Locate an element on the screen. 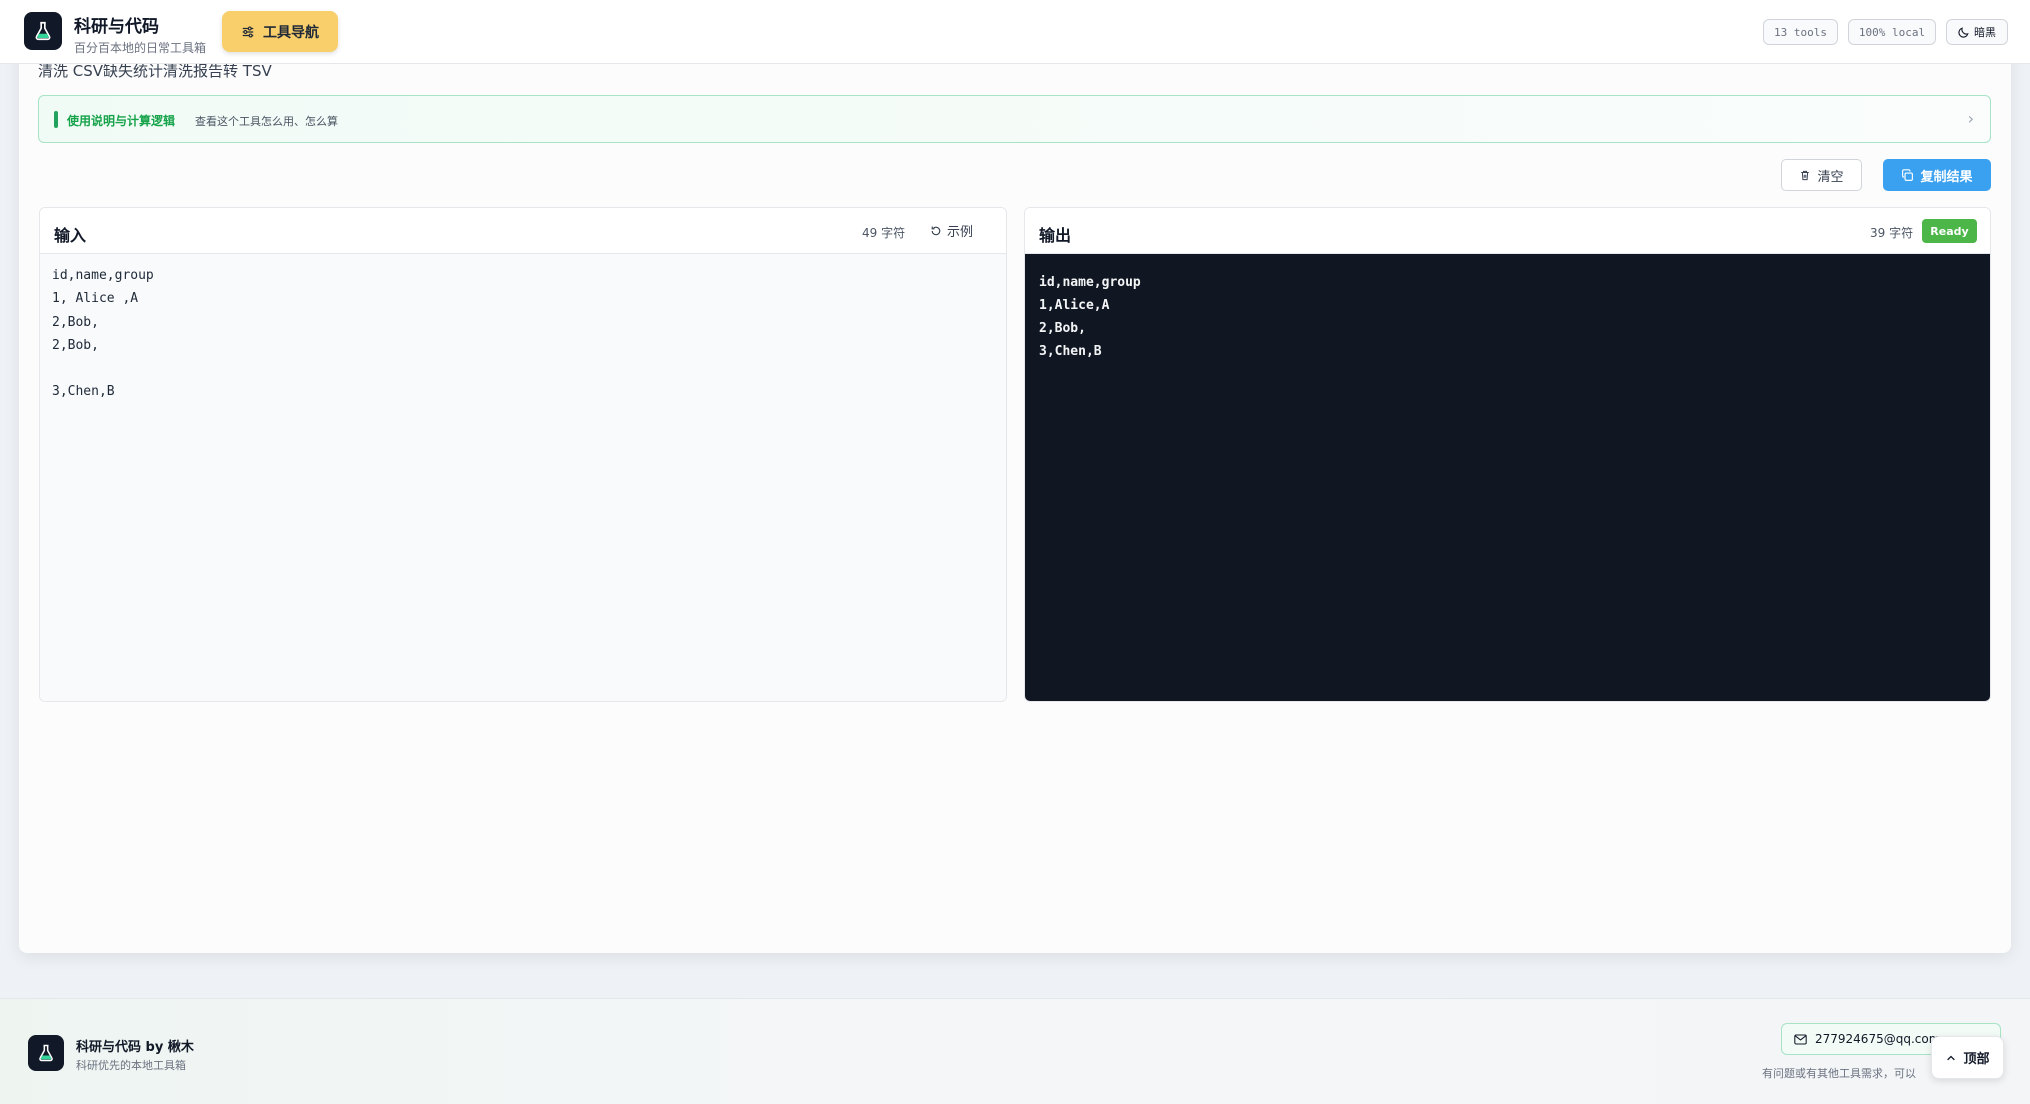  tool-nav-label: 工具导航 is located at coordinates (291, 32).